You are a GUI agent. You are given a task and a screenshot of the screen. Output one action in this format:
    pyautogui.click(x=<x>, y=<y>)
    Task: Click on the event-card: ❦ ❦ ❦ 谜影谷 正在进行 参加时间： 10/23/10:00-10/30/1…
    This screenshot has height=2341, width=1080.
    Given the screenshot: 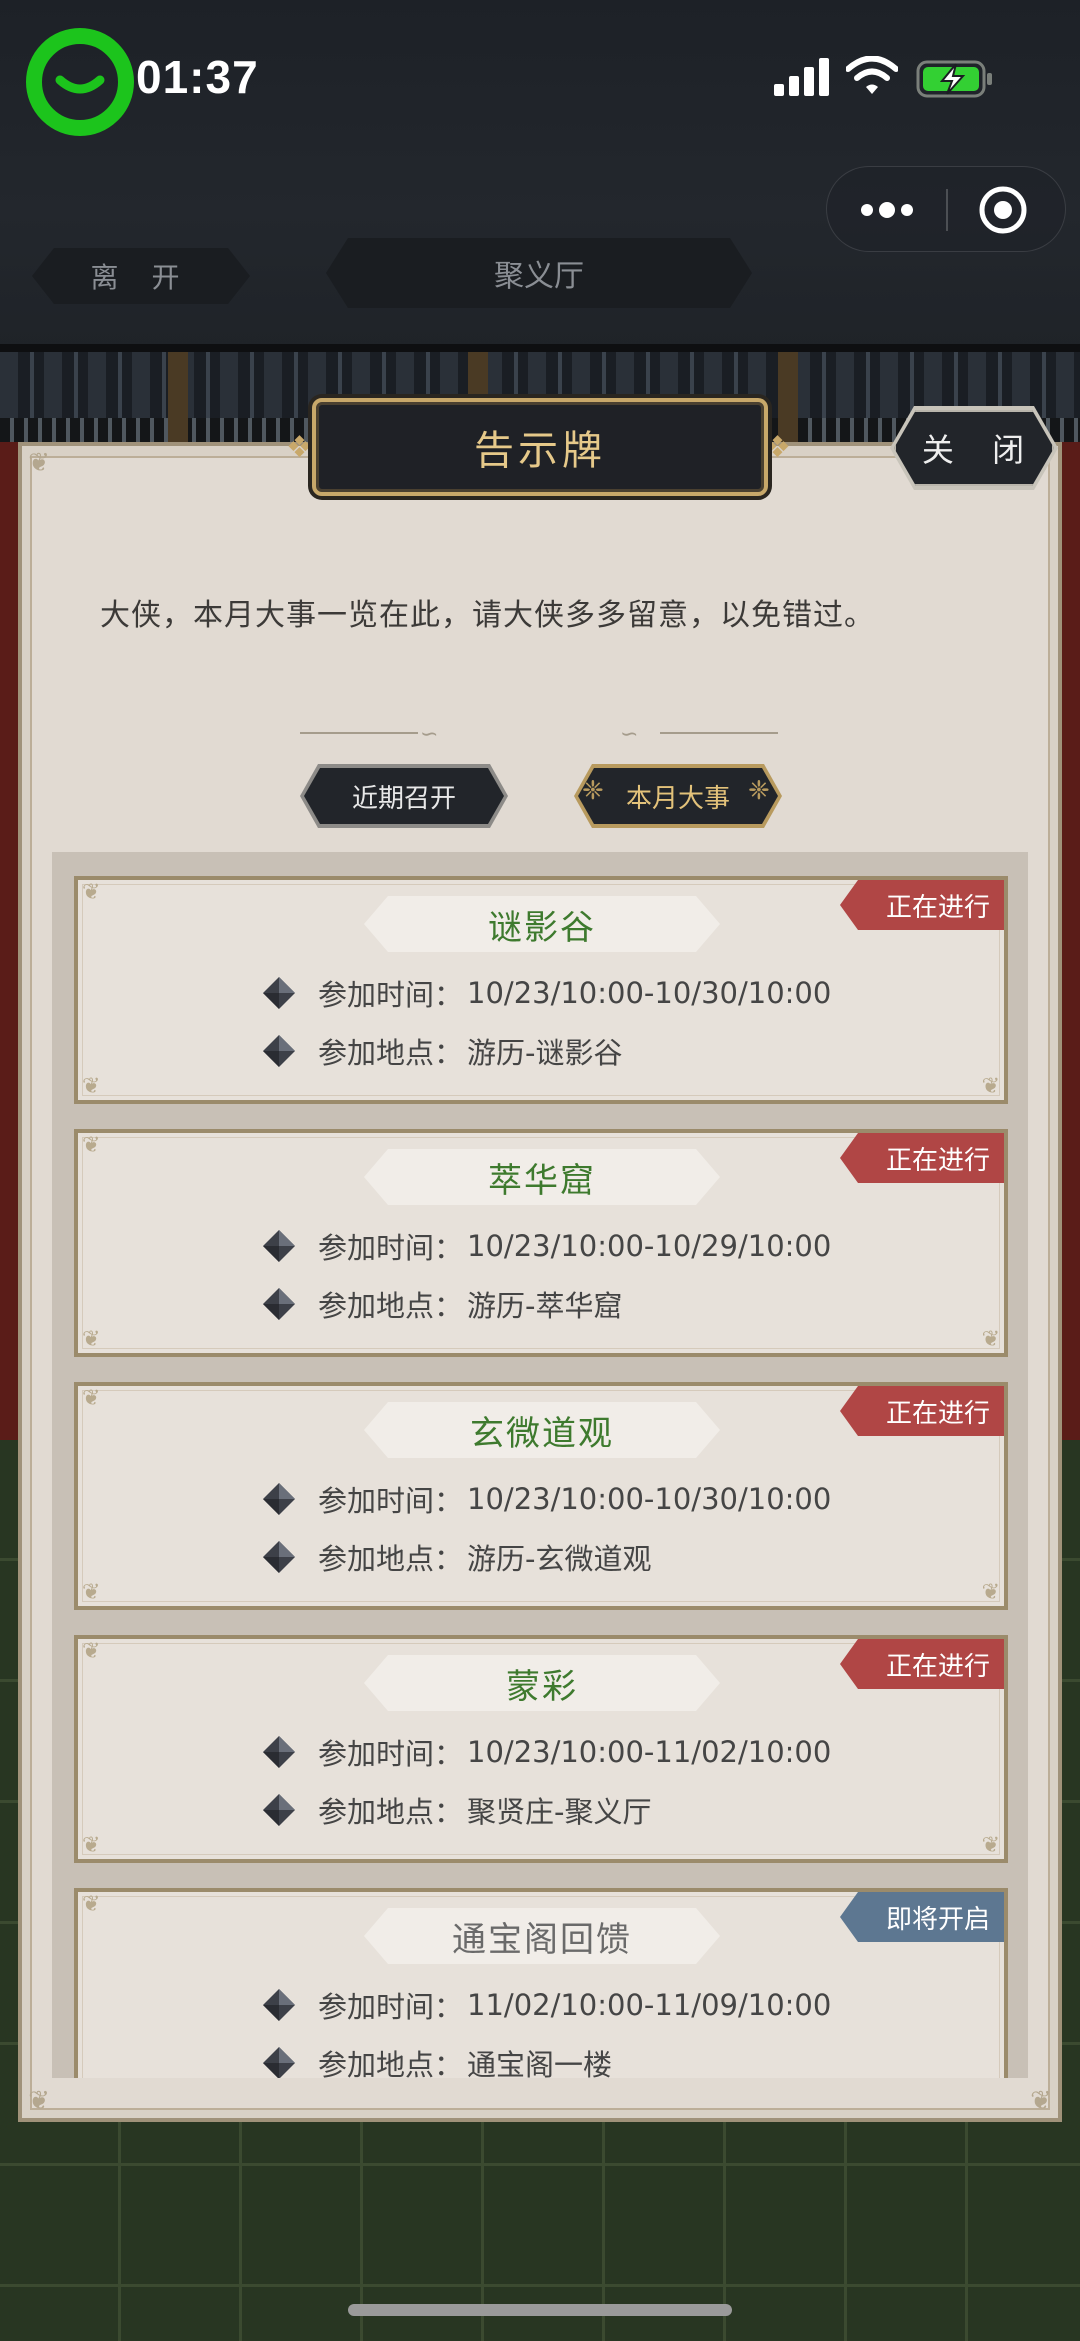 What is the action you would take?
    pyautogui.click(x=541, y=990)
    